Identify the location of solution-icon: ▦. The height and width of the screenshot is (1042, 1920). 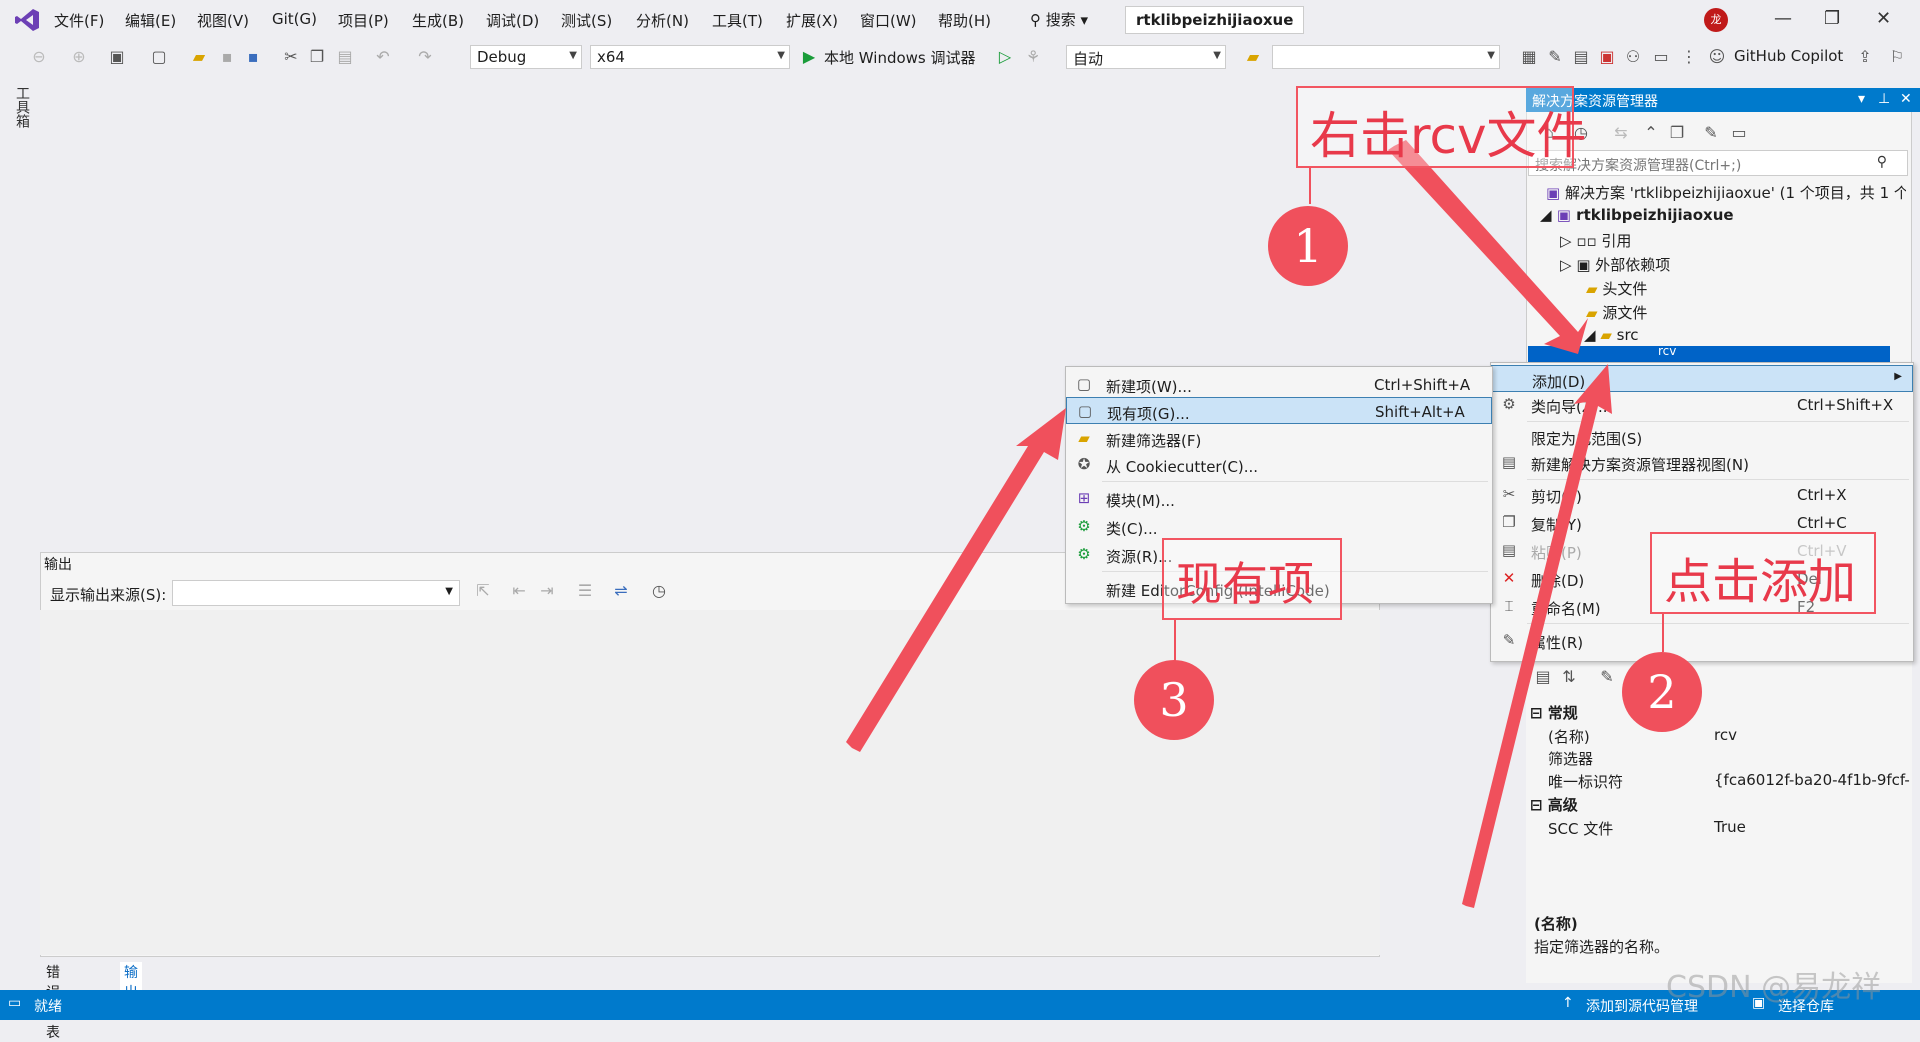
(1529, 57).